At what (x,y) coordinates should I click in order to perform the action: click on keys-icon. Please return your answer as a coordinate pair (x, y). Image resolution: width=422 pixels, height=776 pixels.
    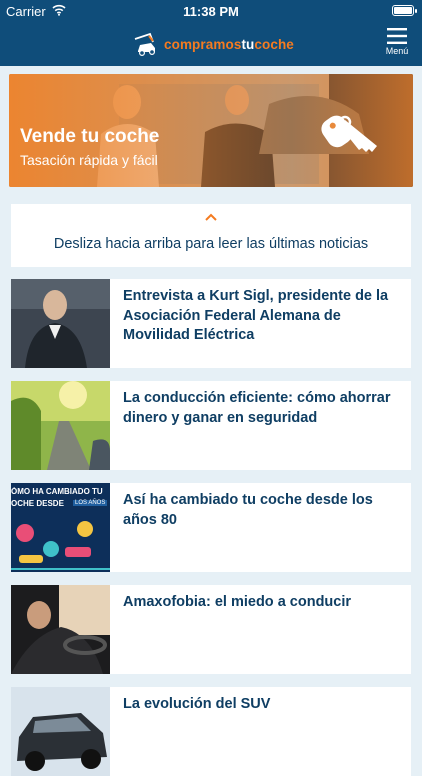
    Looking at the image, I should click on (349, 133).